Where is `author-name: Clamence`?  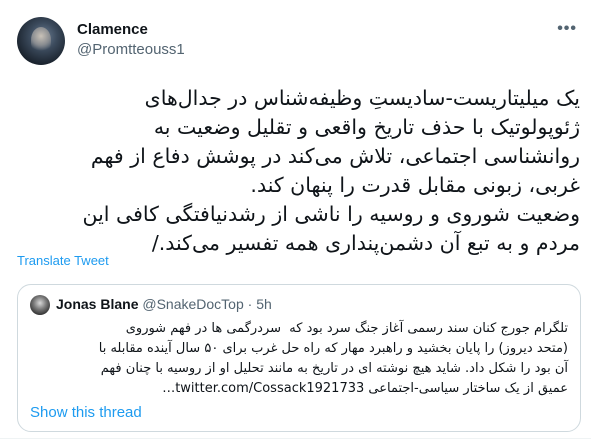 author-name: Clamence is located at coordinates (112, 29).